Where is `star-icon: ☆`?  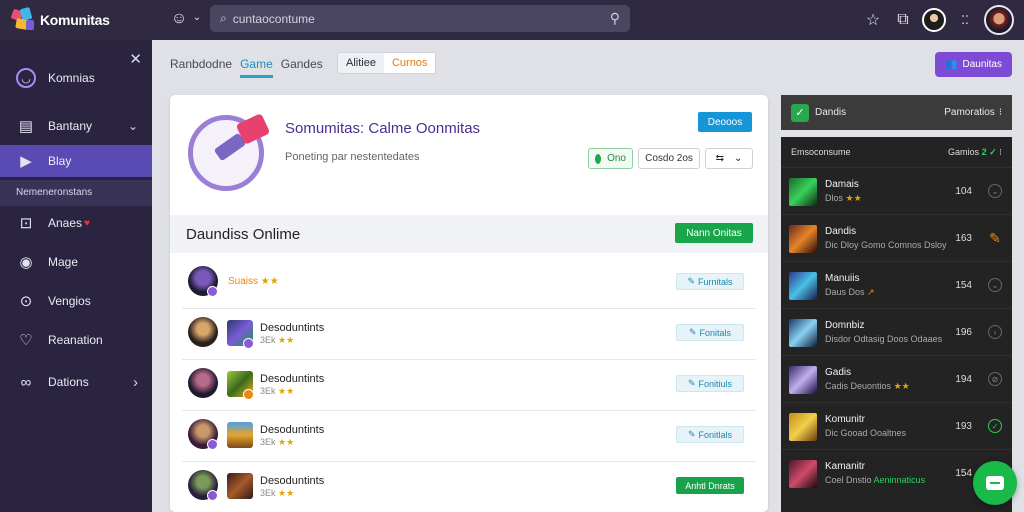
star-icon: ☆ is located at coordinates (873, 20).